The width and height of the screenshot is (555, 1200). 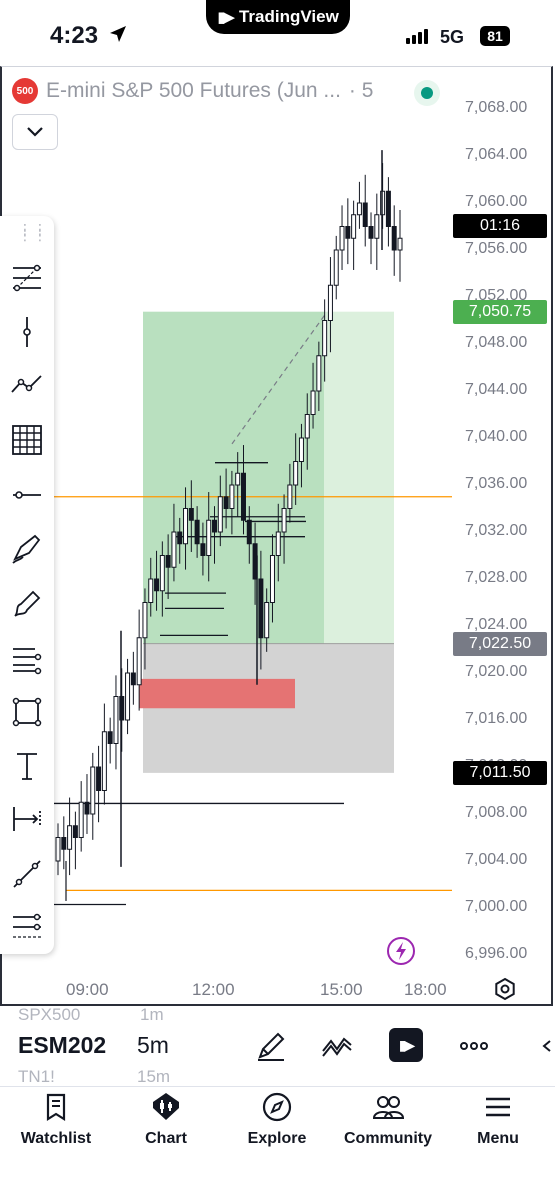 What do you see at coordinates (498, 1138) in the screenshot?
I see `nav-label: Menu` at bounding box center [498, 1138].